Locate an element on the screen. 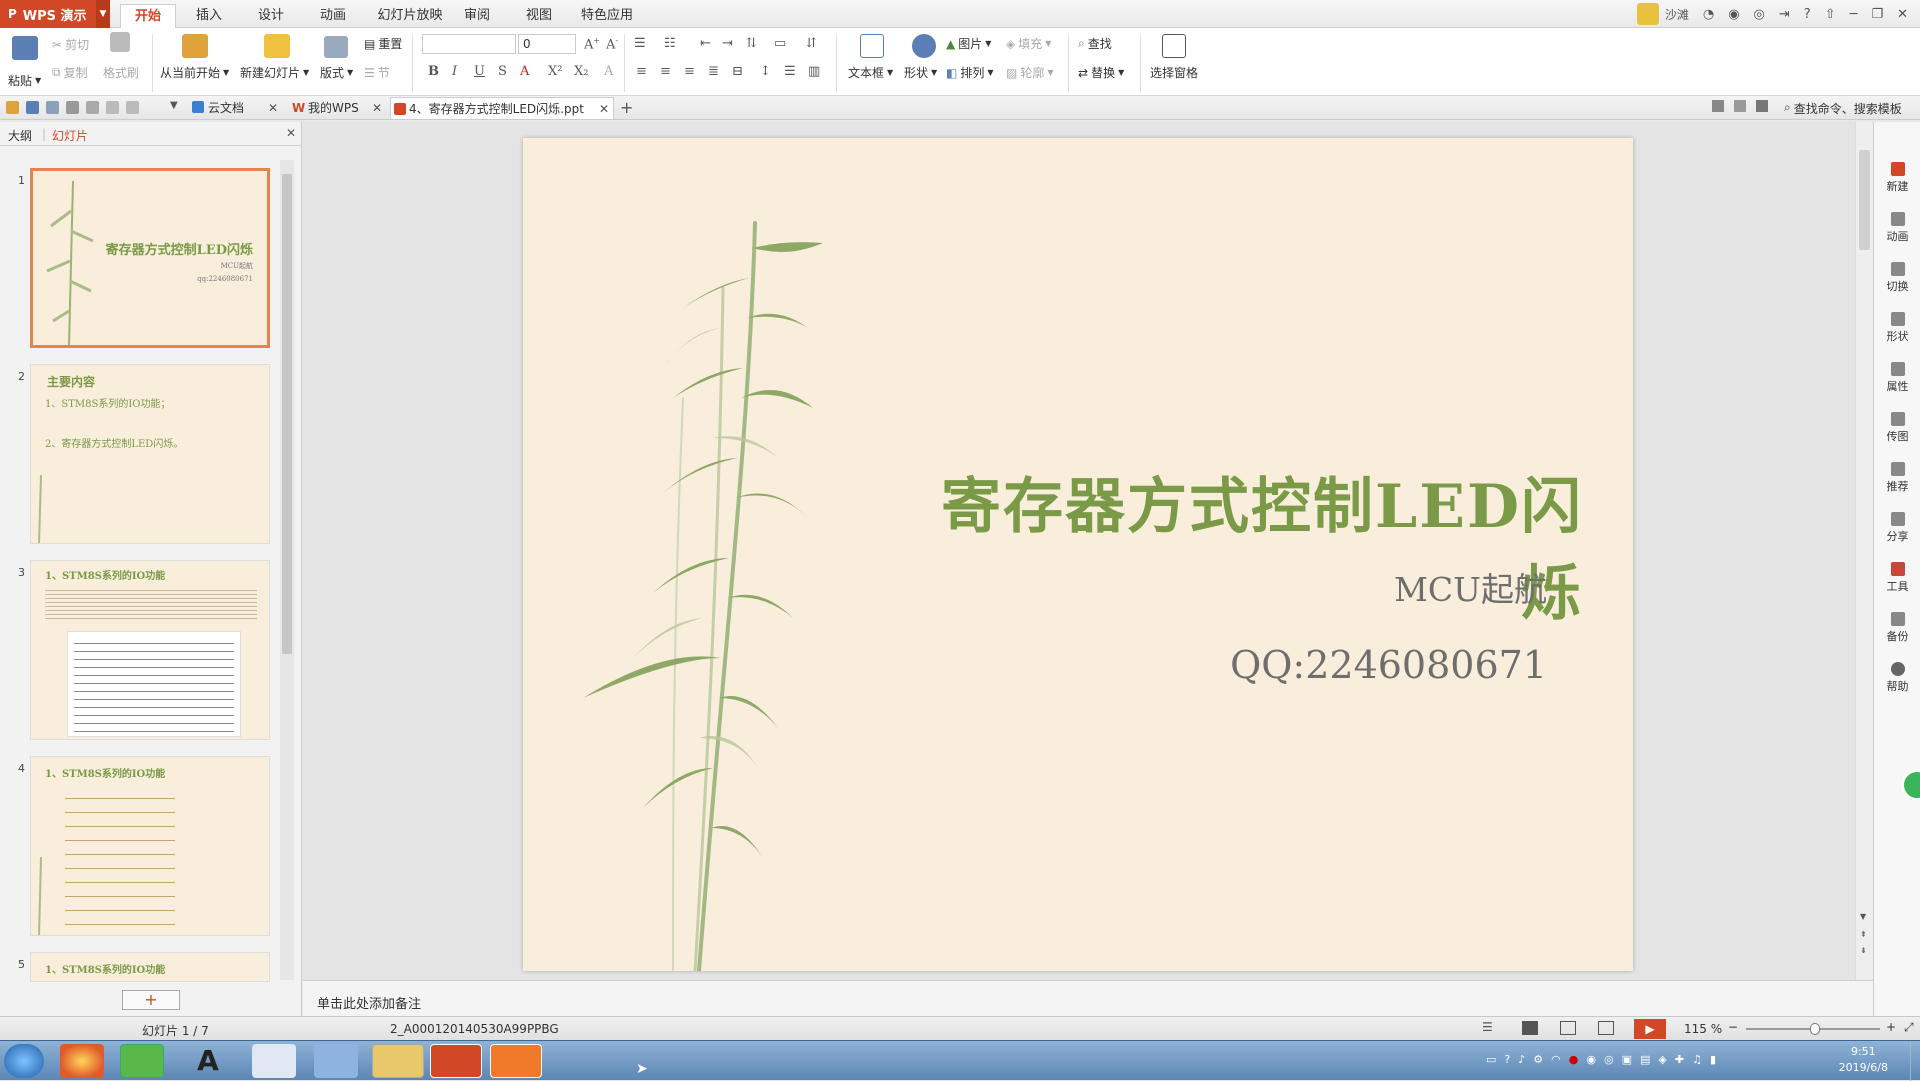 The image size is (1920, 1081). show-desktop-button is located at coordinates (1915, 1061).